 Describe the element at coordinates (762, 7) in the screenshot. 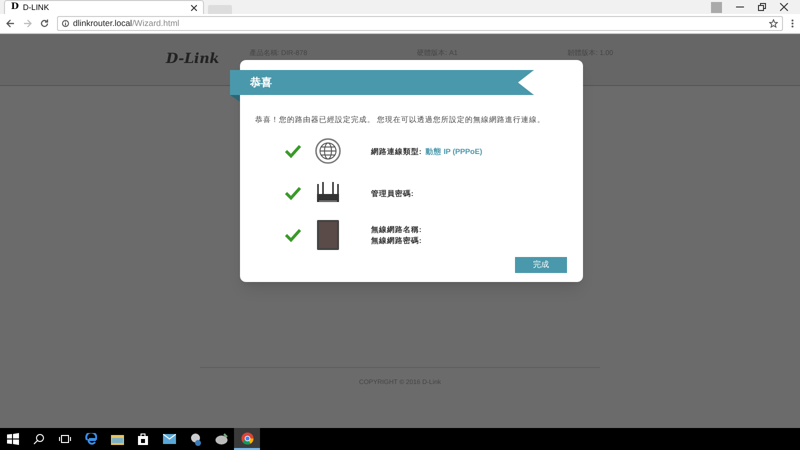

I see `restore-icon` at that location.